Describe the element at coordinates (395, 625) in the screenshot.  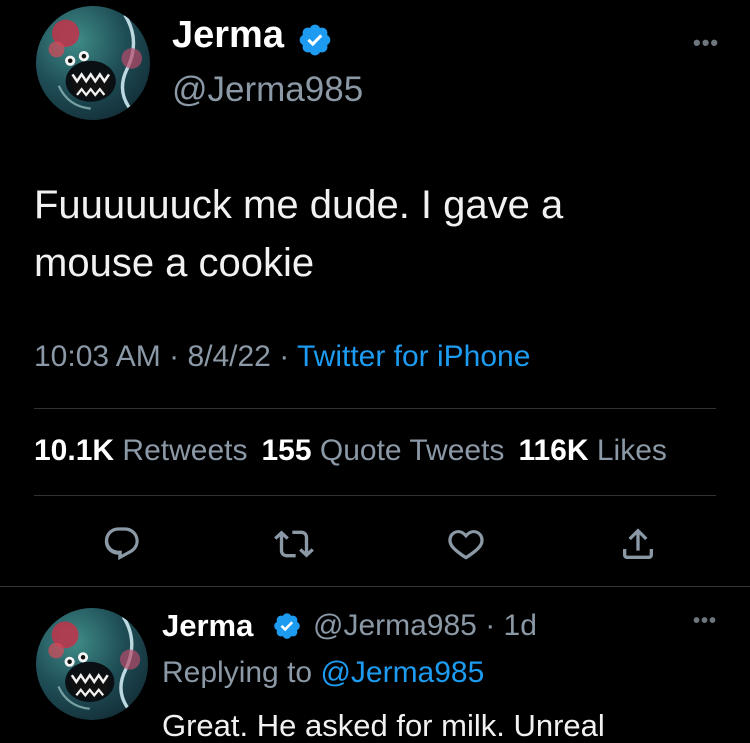
I see `user-handle-text: @Jerma985` at that location.